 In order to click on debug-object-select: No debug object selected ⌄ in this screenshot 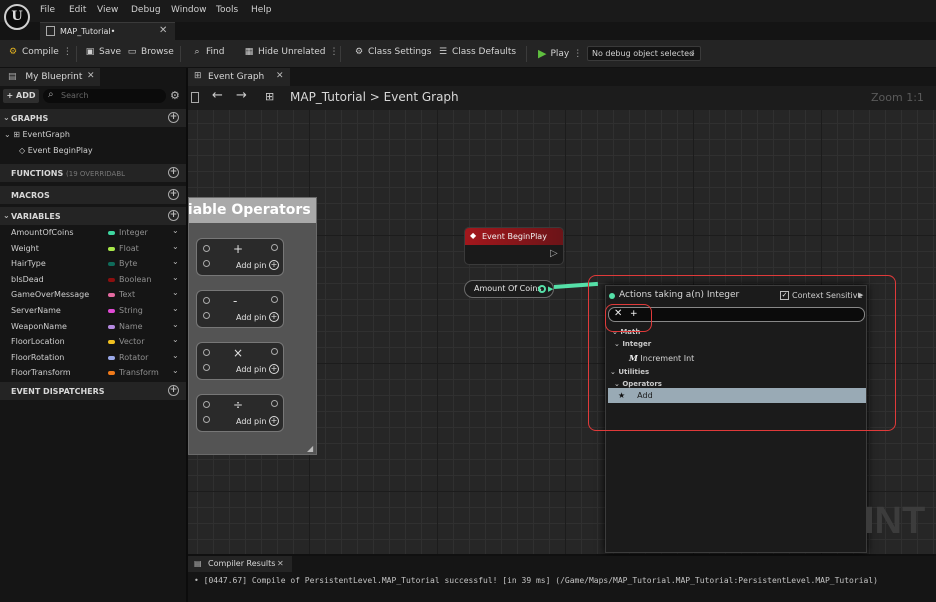, I will do `click(644, 53)`.